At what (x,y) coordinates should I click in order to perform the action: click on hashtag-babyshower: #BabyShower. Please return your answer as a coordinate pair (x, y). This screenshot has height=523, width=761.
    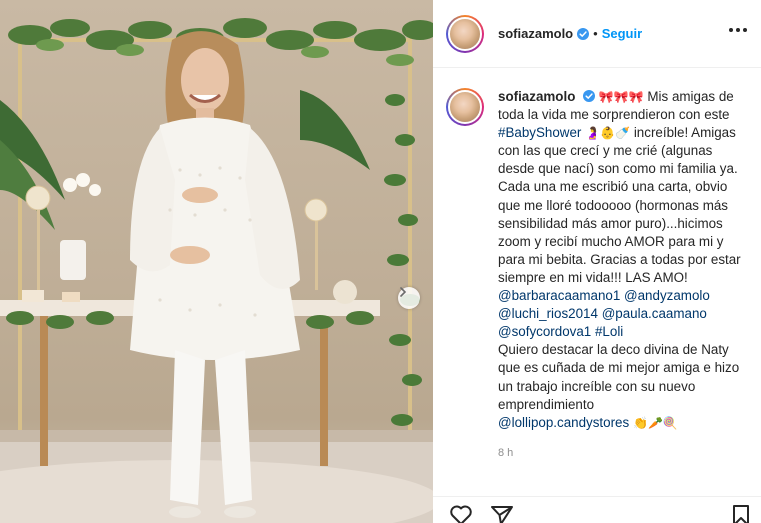
    Looking at the image, I should click on (539, 132).